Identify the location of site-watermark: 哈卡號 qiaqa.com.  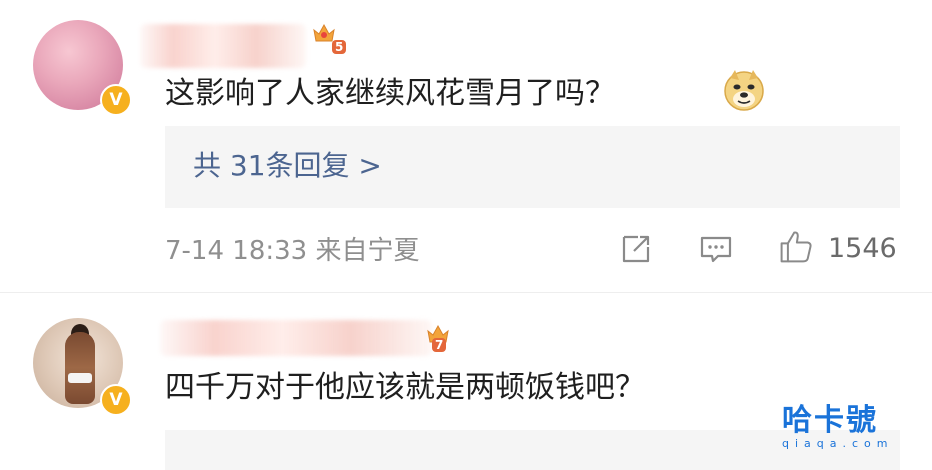
(838, 427).